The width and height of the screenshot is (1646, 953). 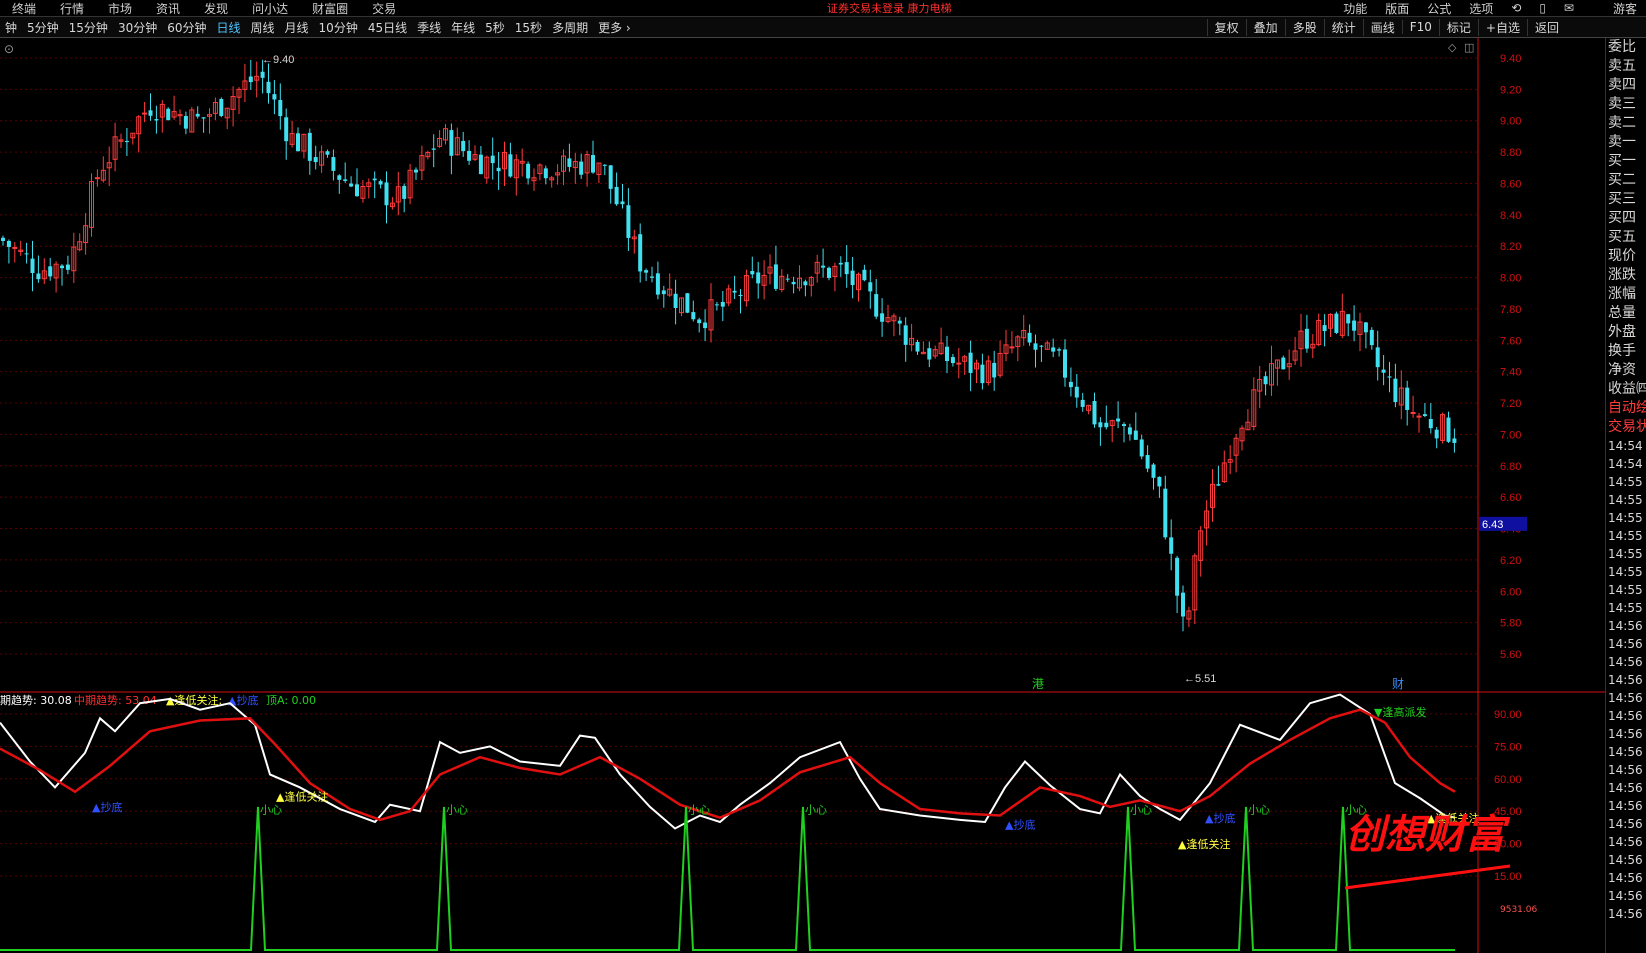 I want to click on period-multi: 多周期, so click(x=570, y=27).